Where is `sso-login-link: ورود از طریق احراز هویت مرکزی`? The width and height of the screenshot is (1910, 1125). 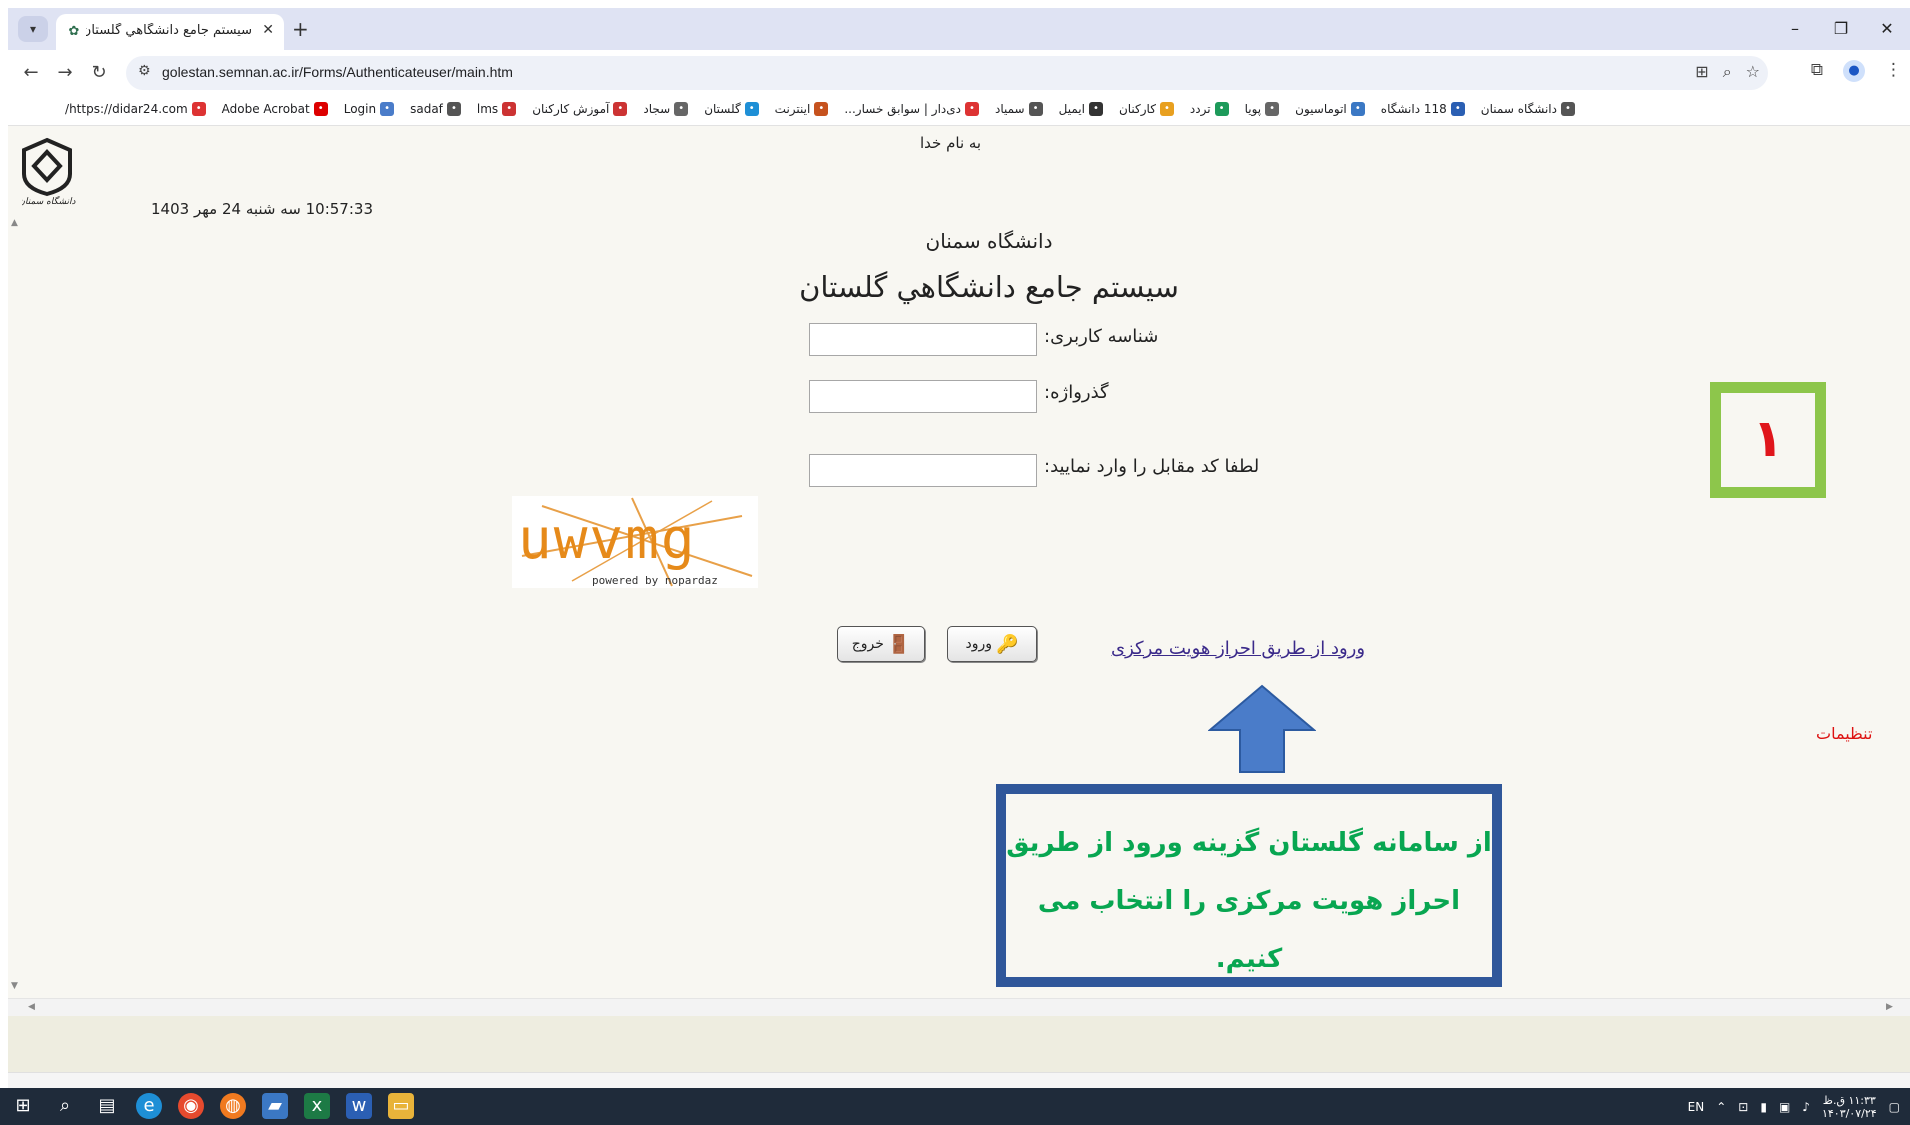
sso-login-link: ورود از طریق احراز هویت مرکزی is located at coordinates (1238, 648).